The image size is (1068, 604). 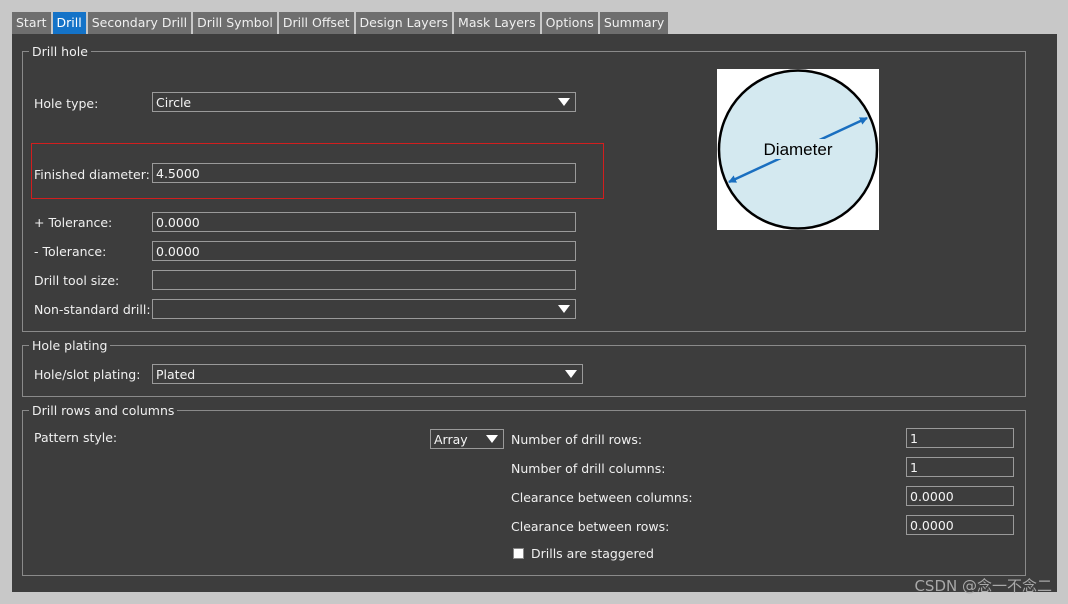 What do you see at coordinates (76, 437) in the screenshot?
I see `pattern-style-label: Pattern style:` at bounding box center [76, 437].